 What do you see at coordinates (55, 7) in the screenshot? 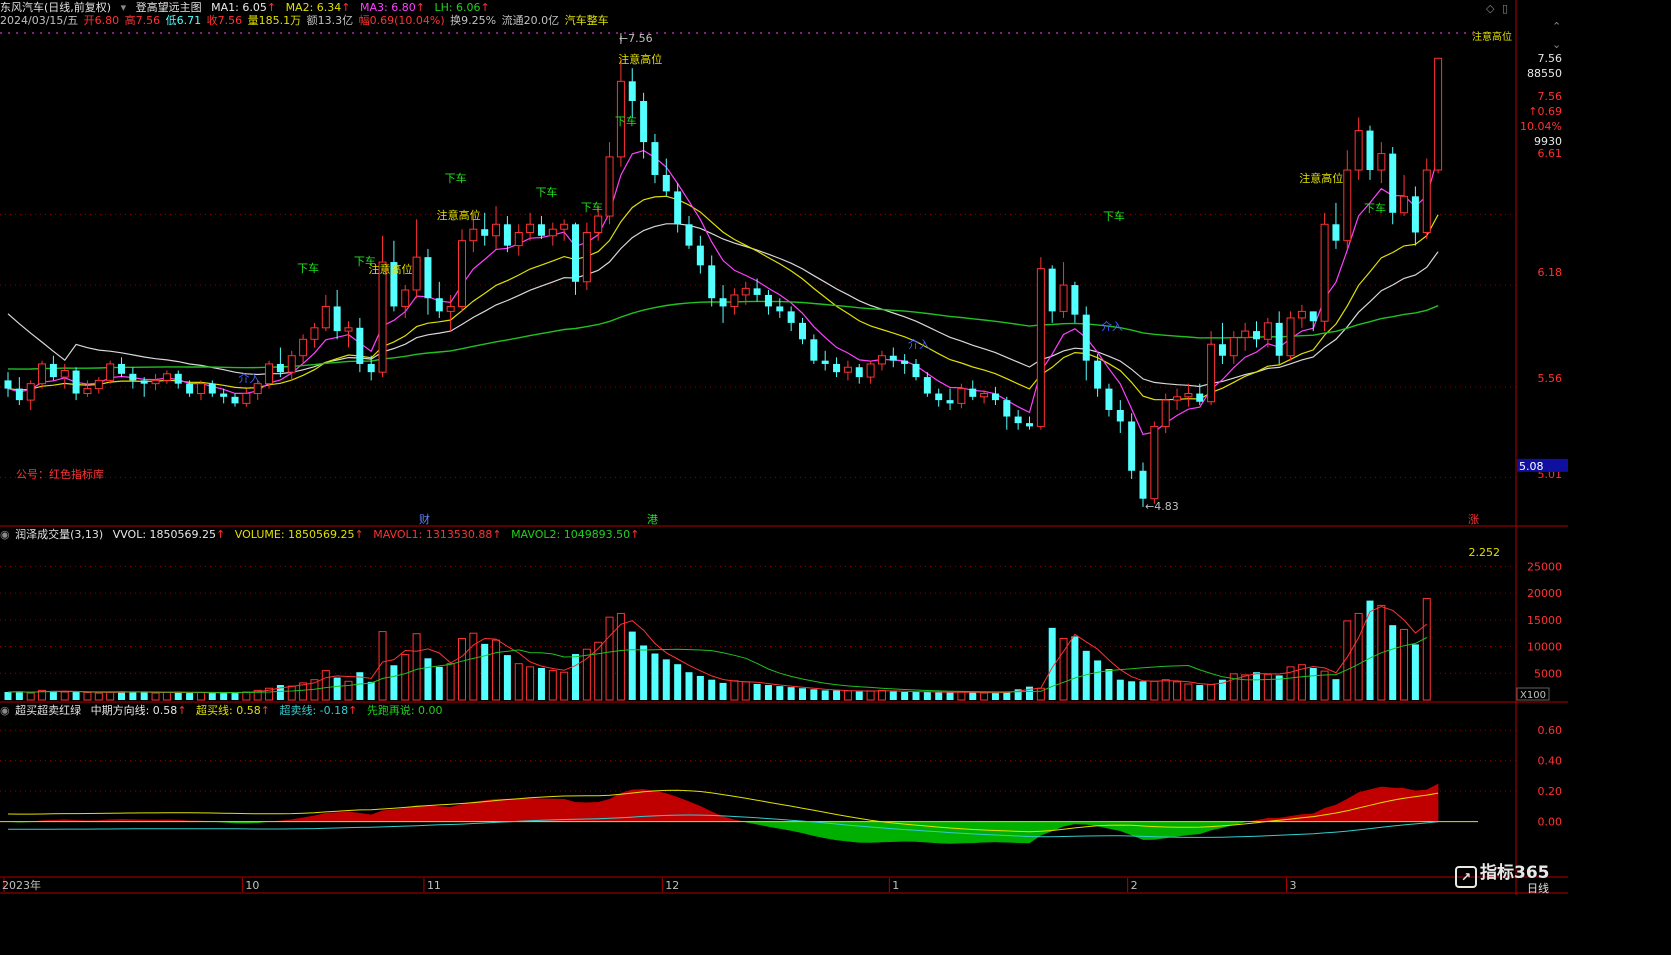
I see `stock-name: 东风汽车(日线,前复权)` at bounding box center [55, 7].